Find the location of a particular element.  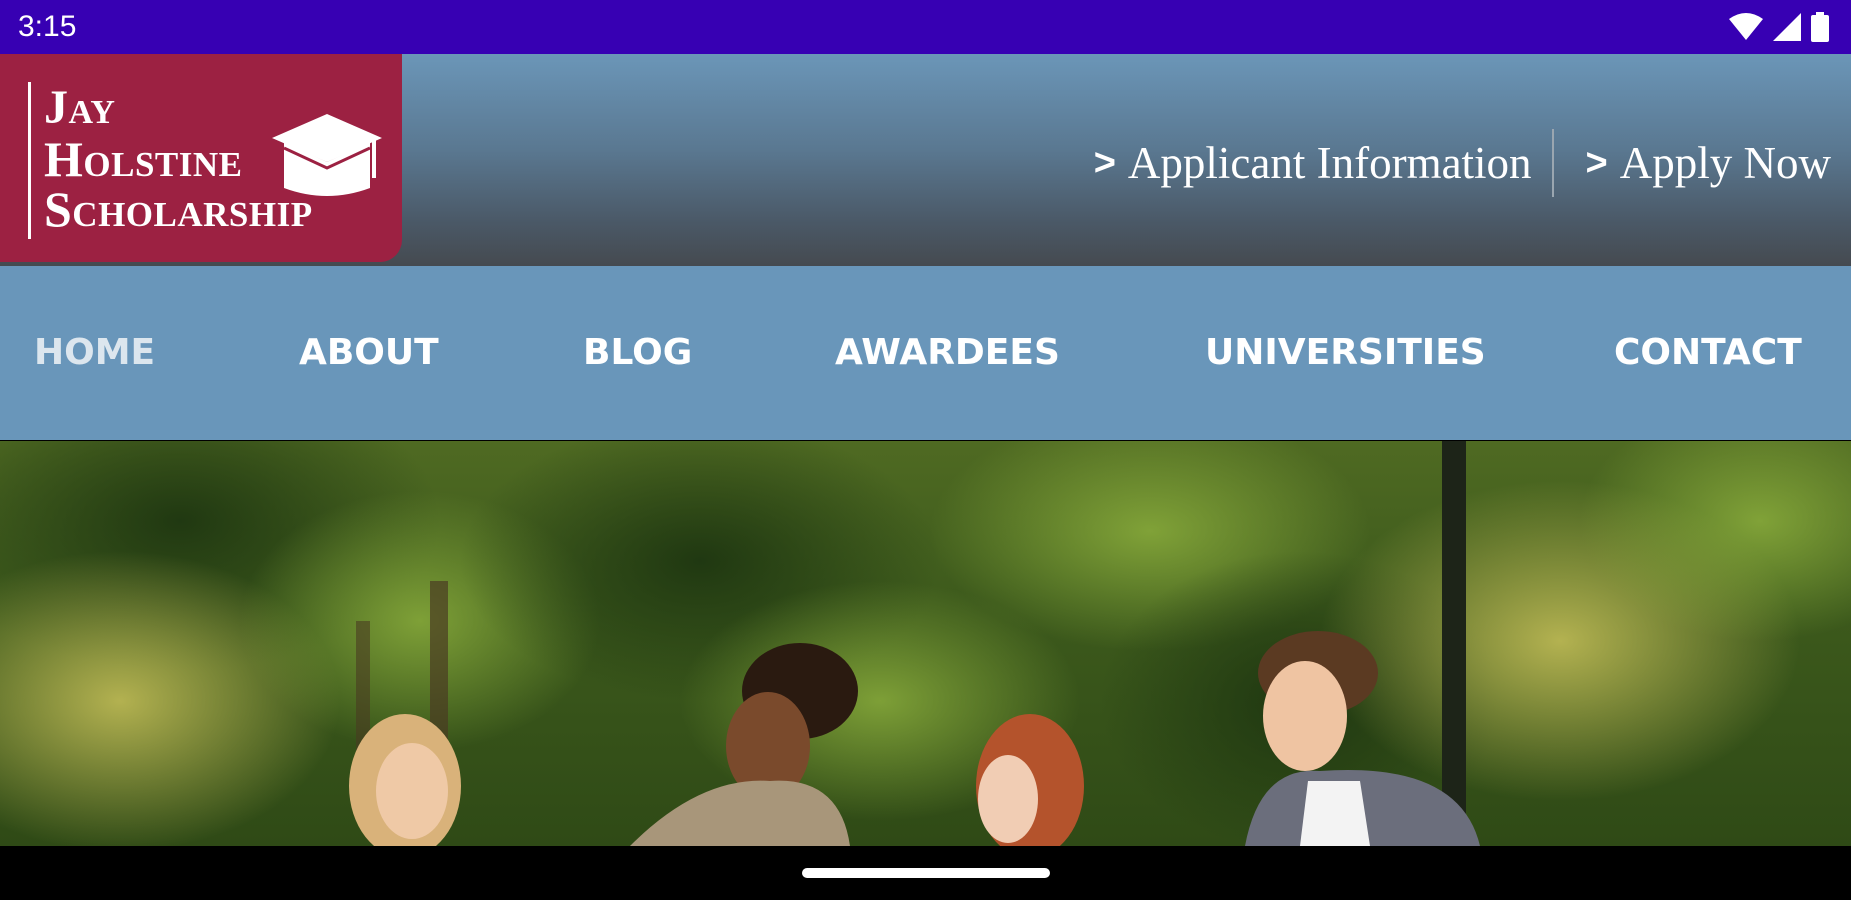

logo-text-line-1: Jay is located at coordinates (80, 107).